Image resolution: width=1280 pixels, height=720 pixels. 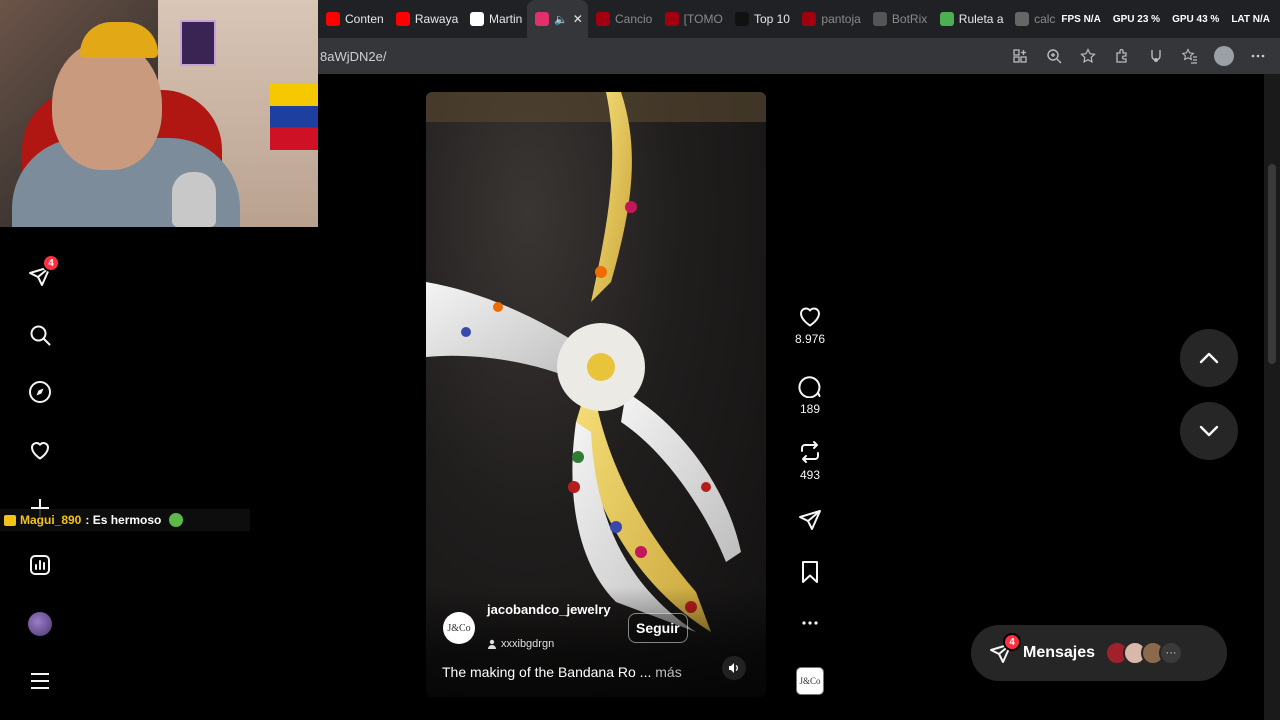 I want to click on webcam-microphone, so click(x=194, y=199).